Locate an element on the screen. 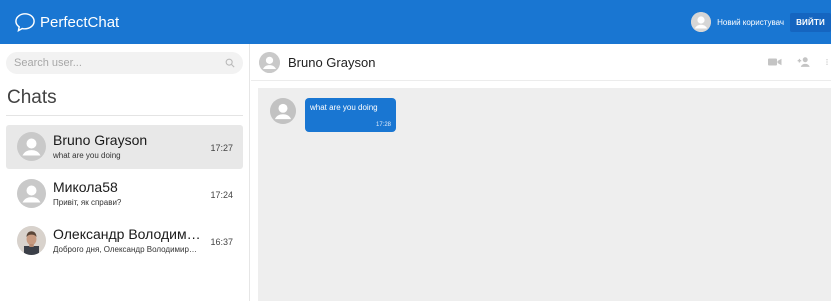  chat-name: Bruno Grayson is located at coordinates (100, 140).